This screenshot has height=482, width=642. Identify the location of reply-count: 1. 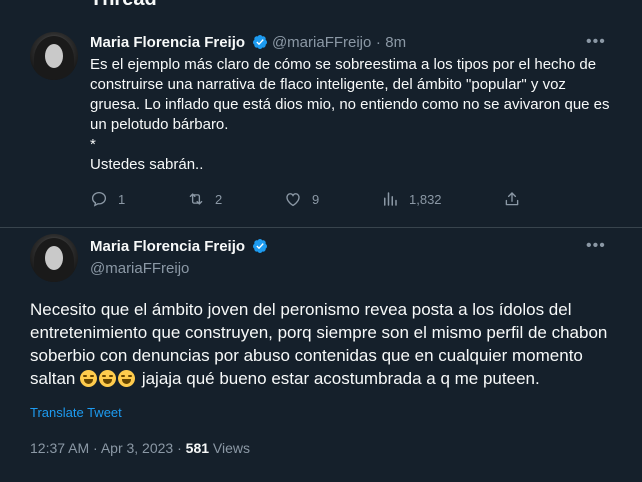
(122, 199).